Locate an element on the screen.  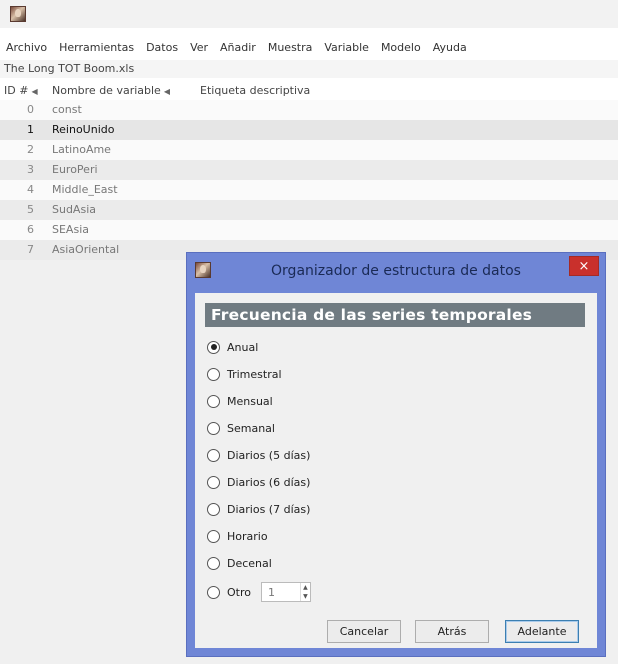
variable-id: 6 is located at coordinates (30, 229).